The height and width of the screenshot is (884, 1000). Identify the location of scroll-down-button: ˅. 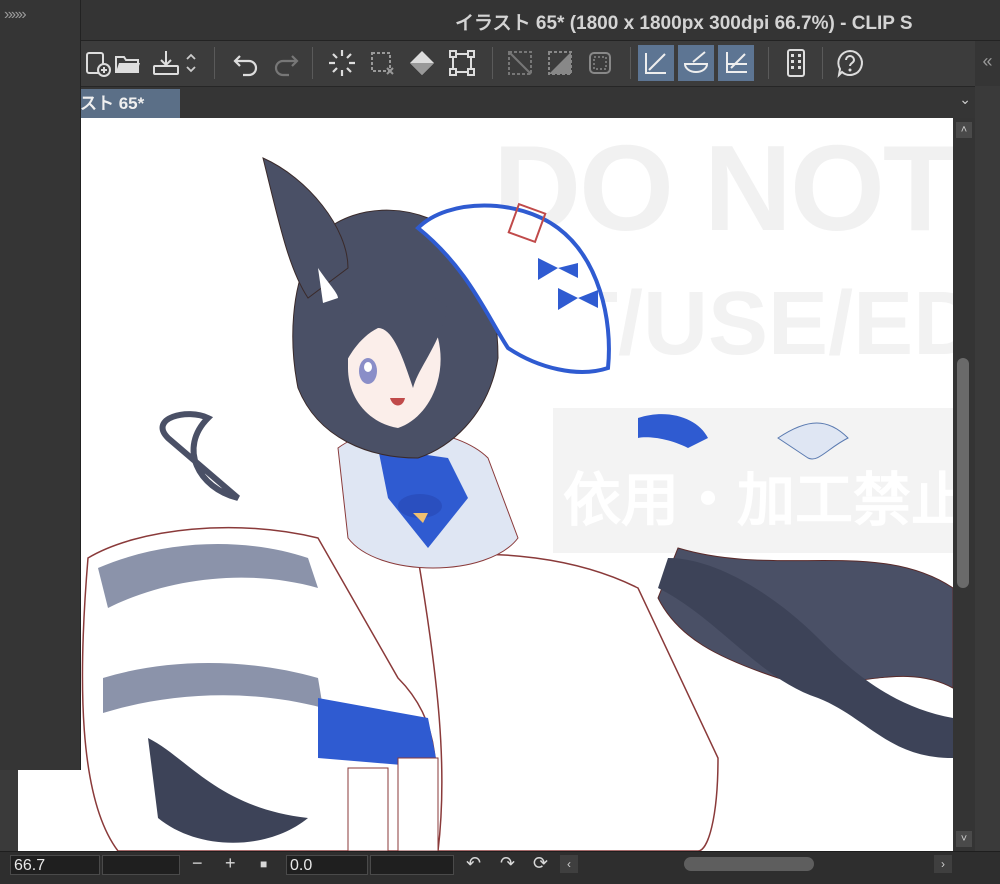
(964, 839).